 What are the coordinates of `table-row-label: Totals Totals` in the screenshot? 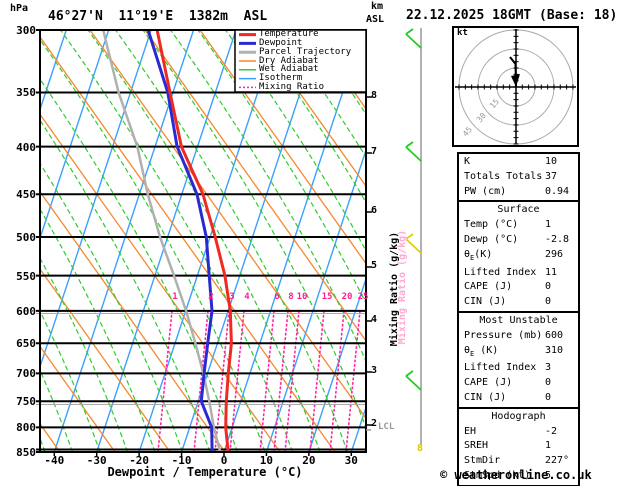 It's located at (503, 176).